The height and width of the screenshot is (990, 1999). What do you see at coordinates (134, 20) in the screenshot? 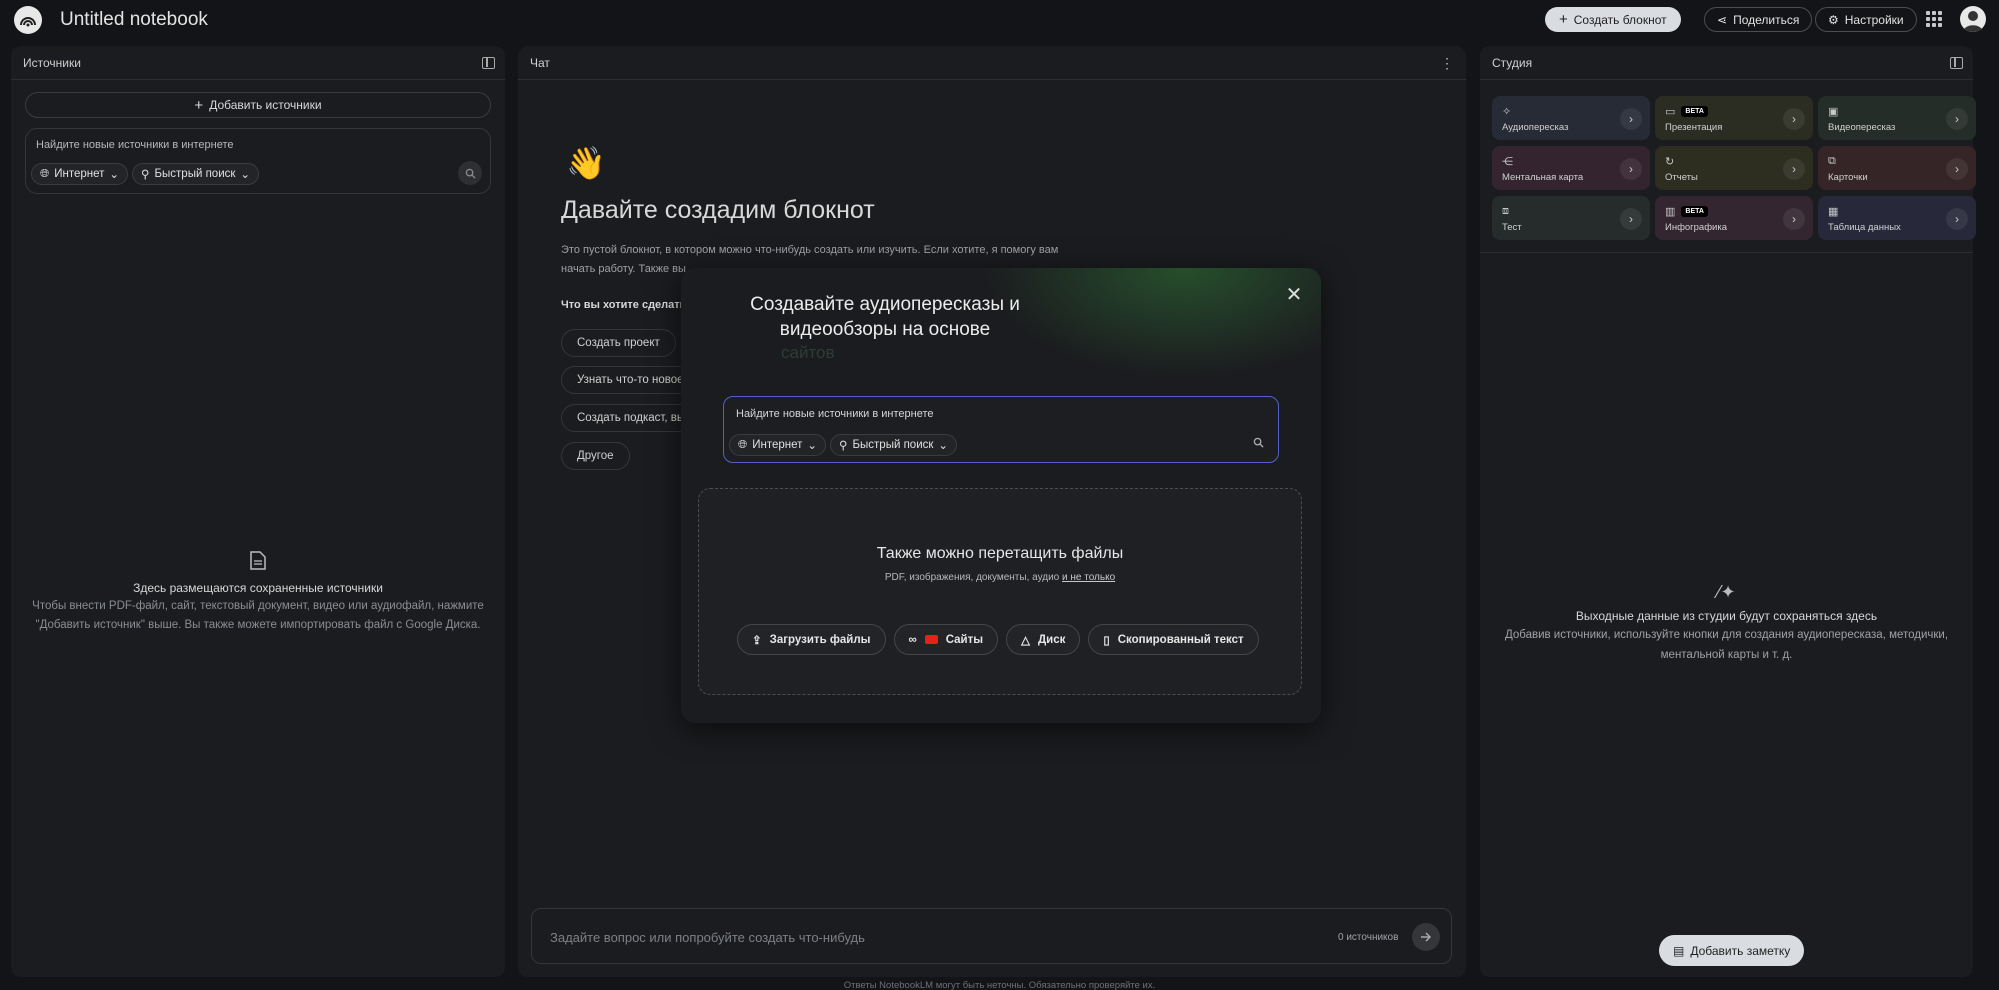
I see `notebook-title: Untitled notebook` at bounding box center [134, 20].